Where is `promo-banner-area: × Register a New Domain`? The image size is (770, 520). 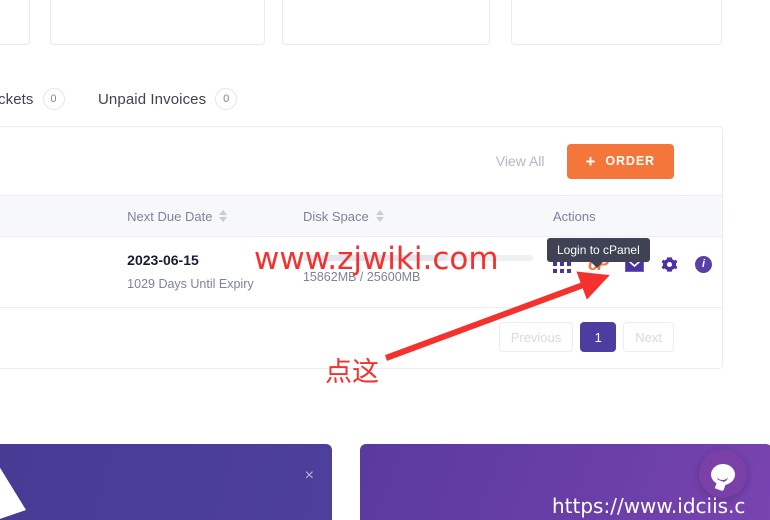
promo-banner-area: × Register a New Domain is located at coordinates (385, 482).